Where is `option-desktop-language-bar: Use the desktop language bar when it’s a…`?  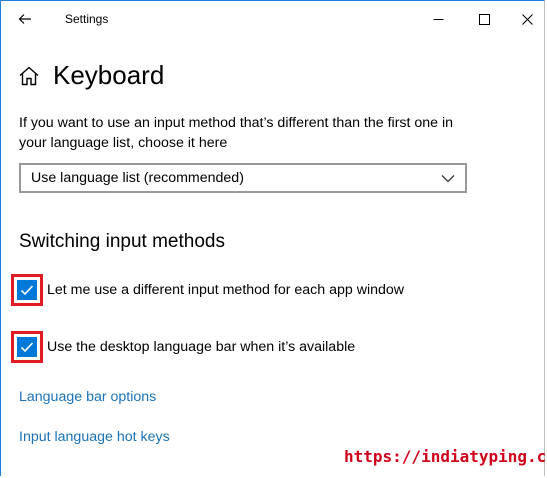 option-desktop-language-bar: Use the desktop language bar when it’s a… is located at coordinates (183, 347).